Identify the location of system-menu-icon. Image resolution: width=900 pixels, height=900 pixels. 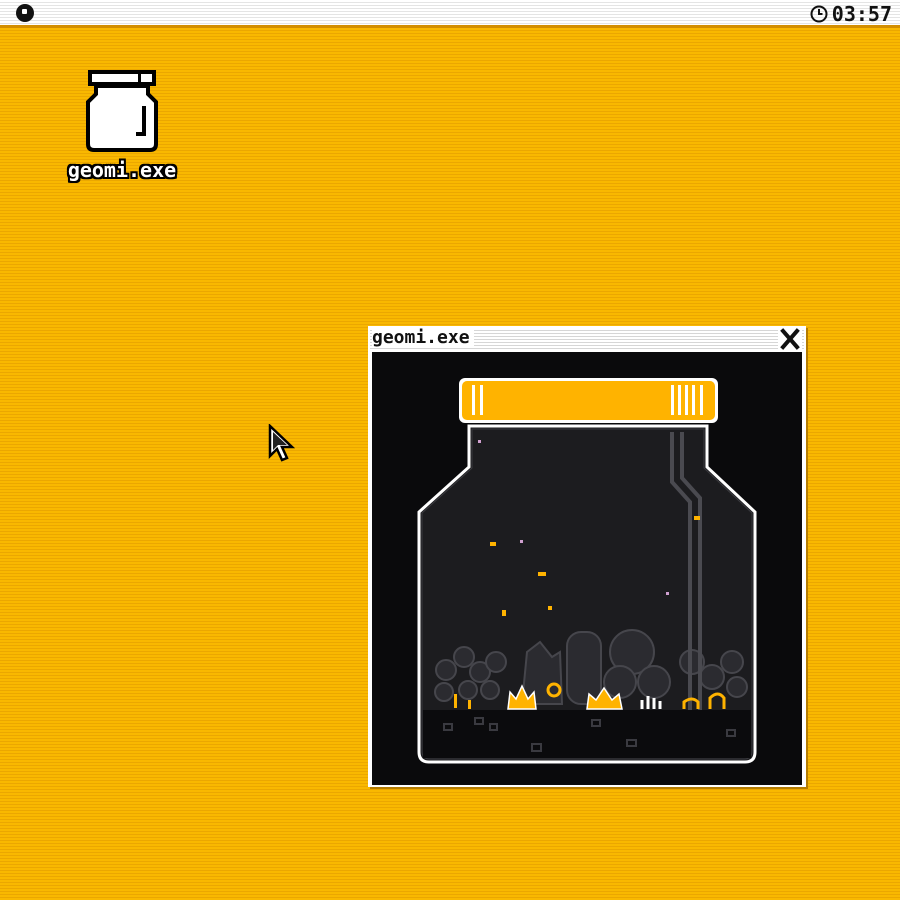
(25, 13).